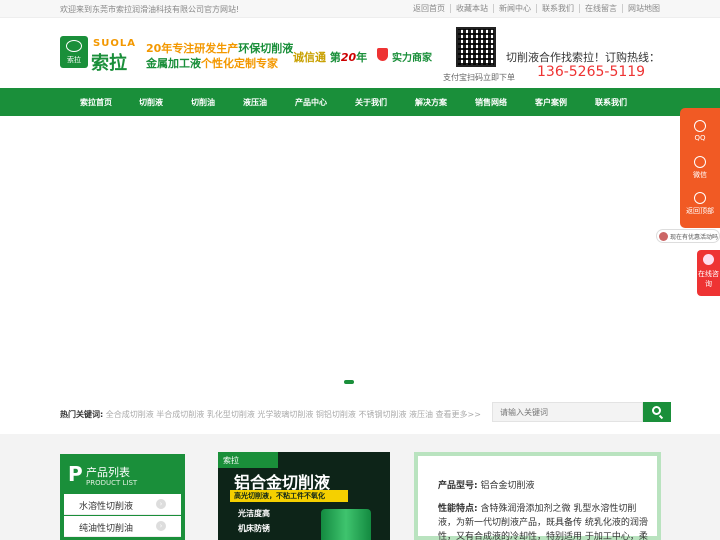  I want to click on nav-home: 索拉首页, so click(96, 102).